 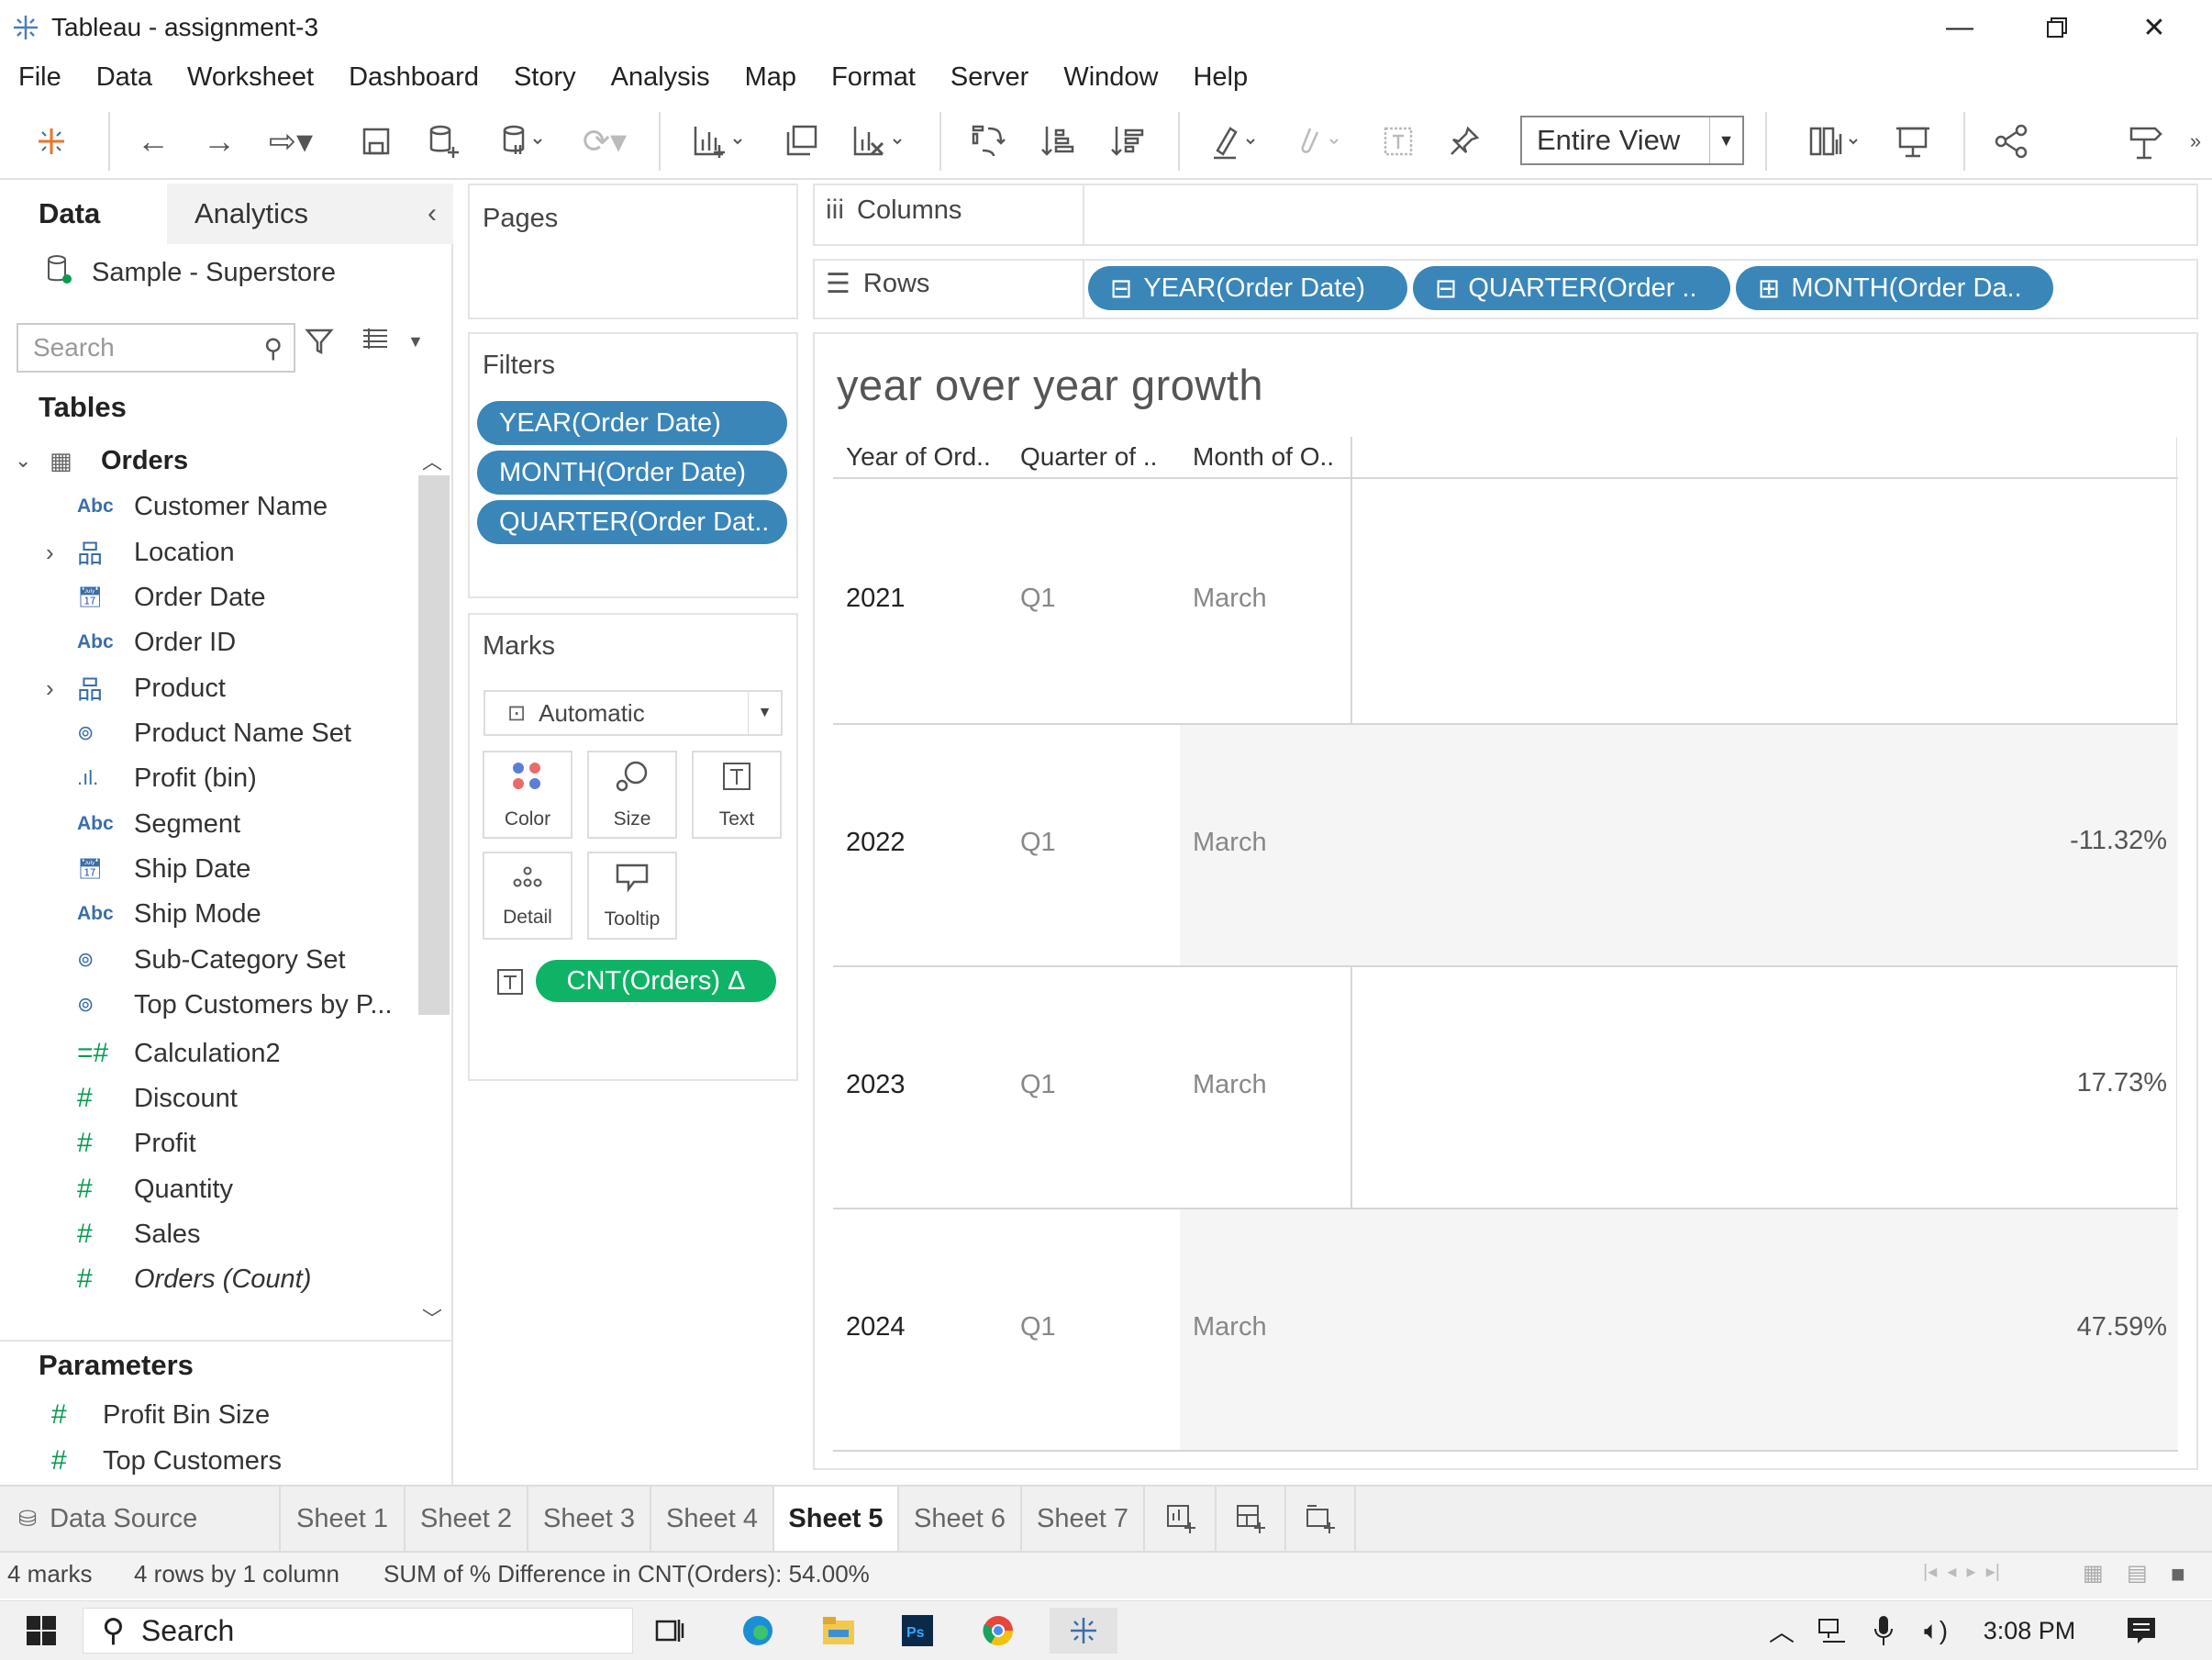 I want to click on fit-view-select: Entire View ▼, so click(x=1632, y=140).